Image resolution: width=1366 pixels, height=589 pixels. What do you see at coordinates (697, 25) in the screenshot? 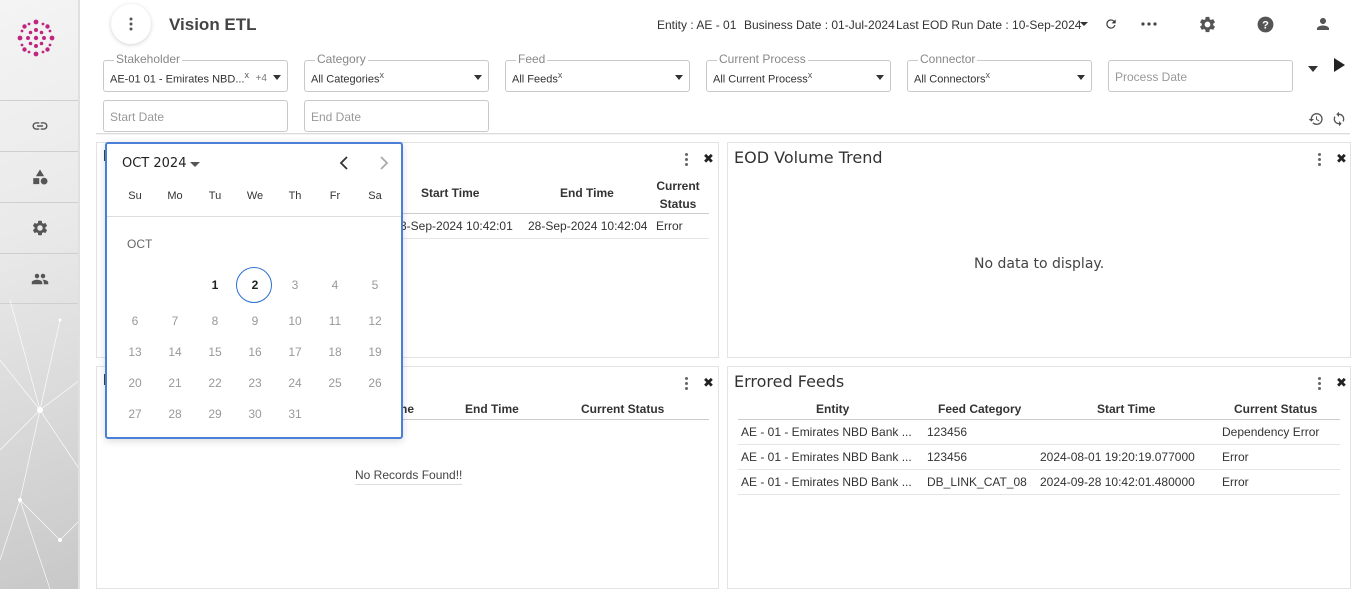
I see `entity-info: Entity : AE - 01` at bounding box center [697, 25].